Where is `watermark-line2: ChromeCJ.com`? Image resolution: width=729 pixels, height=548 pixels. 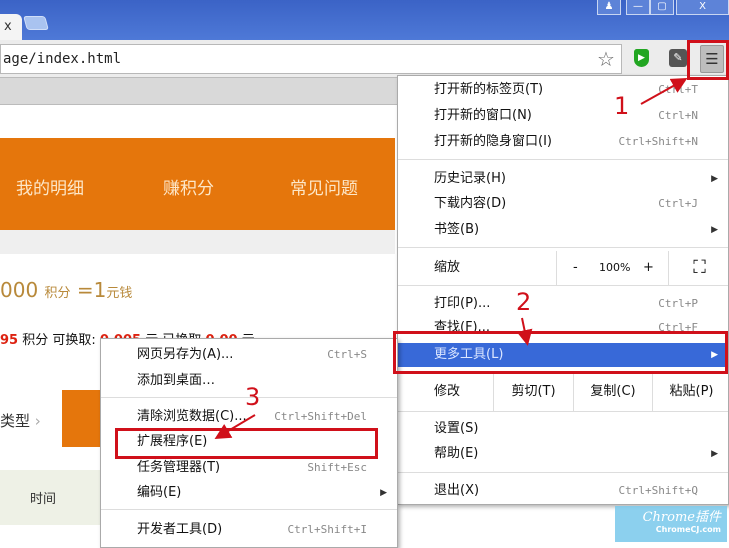 watermark-line2: ChromeCJ.com is located at coordinates (688, 529).